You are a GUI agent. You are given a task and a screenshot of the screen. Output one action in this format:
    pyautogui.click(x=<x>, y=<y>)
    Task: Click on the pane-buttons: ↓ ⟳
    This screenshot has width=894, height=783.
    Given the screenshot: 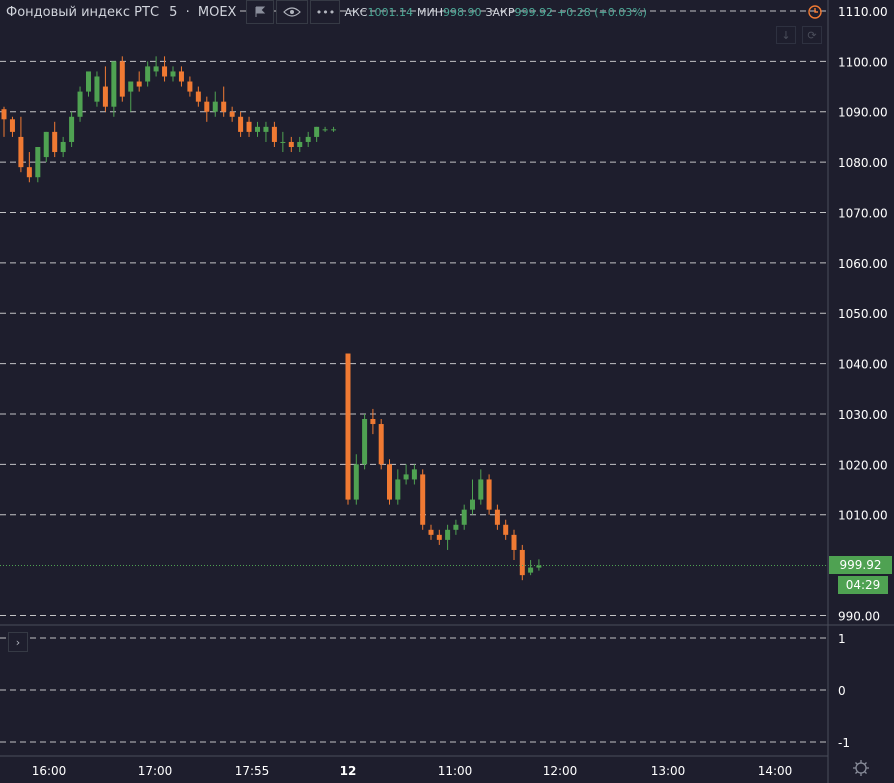 What is the action you would take?
    pyautogui.click(x=799, y=35)
    